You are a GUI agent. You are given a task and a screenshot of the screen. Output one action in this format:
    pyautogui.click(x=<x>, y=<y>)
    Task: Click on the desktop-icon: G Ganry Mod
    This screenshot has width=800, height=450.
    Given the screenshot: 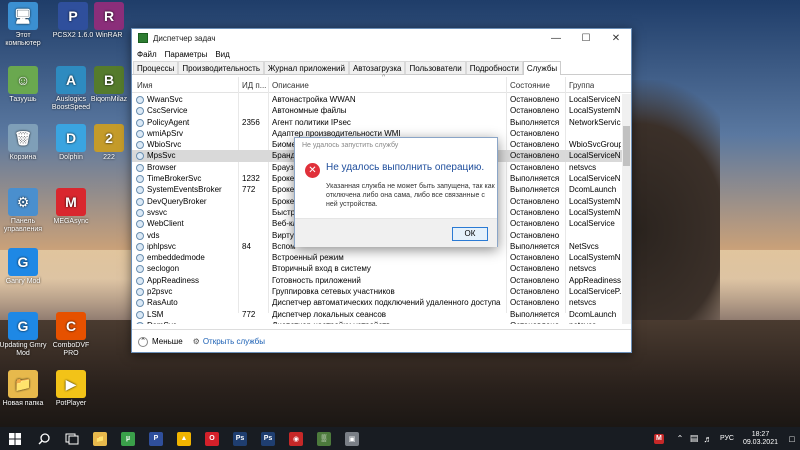 What is the action you would take?
    pyautogui.click(x=24, y=267)
    